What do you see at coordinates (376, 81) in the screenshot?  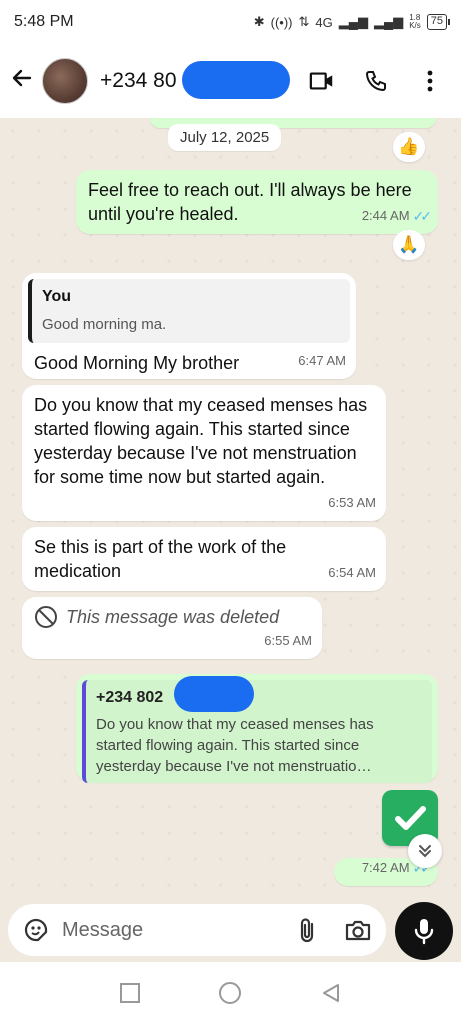 I see `phone-call-icon` at bounding box center [376, 81].